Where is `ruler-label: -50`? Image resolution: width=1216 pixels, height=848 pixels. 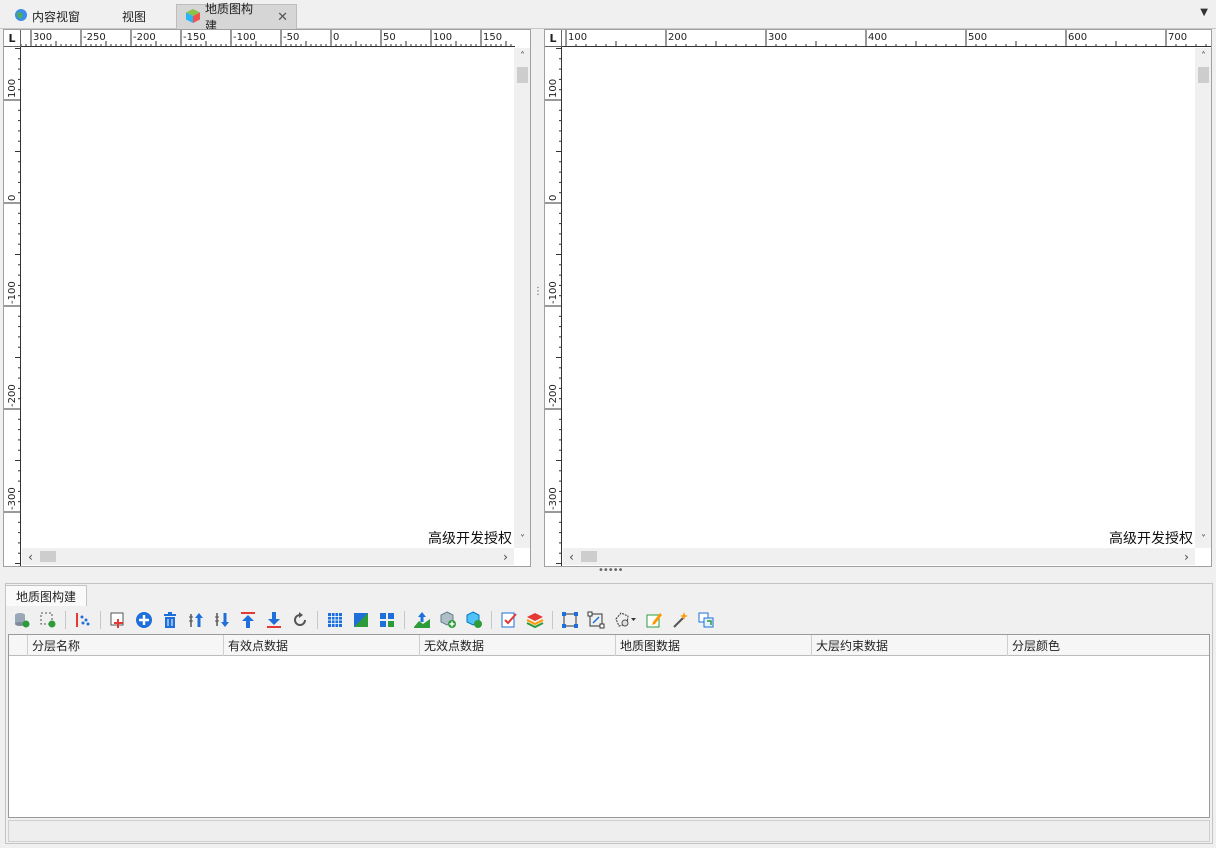
ruler-label: -50 is located at coordinates (291, 37).